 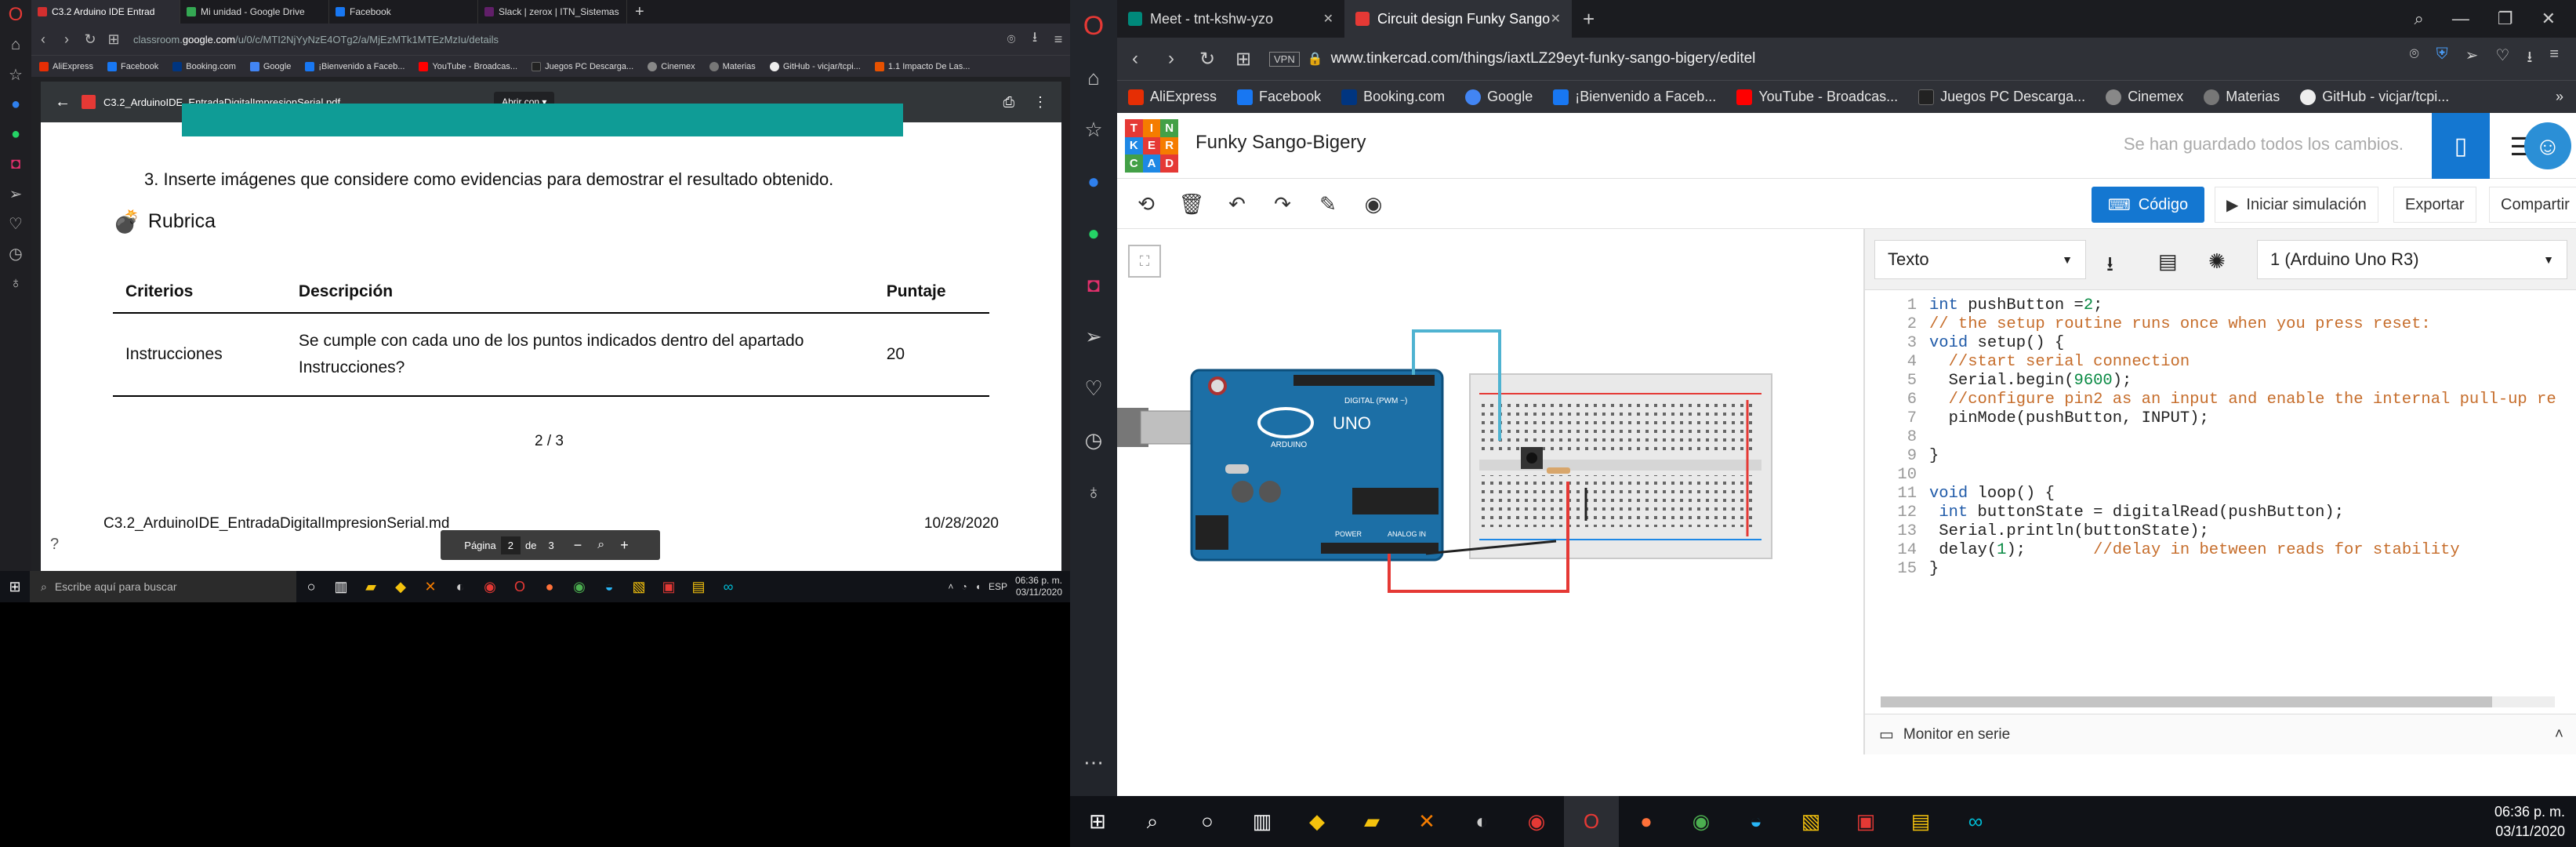 What do you see at coordinates (2144, 97) in the screenshot?
I see `bookmark-cinemex: Cinemex` at bounding box center [2144, 97].